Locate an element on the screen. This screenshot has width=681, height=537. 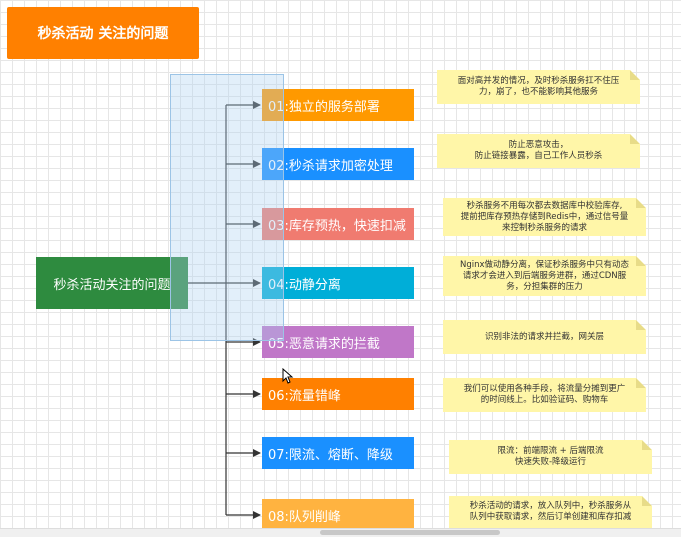
note-line: 防止链接暴露，自己工作人员秒杀 is located at coordinates (538, 156).